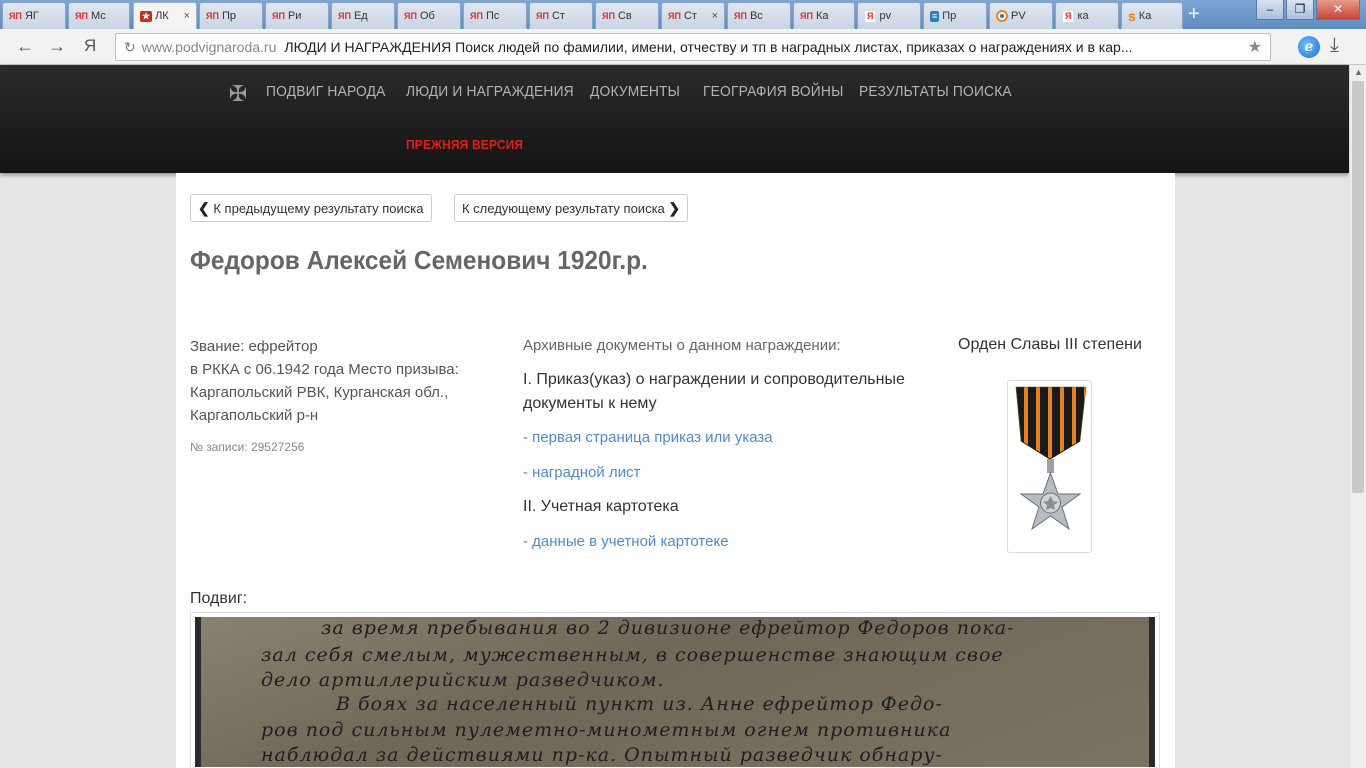  I want to click on link-first-page: - первая страница приказ или указа, so click(648, 437).